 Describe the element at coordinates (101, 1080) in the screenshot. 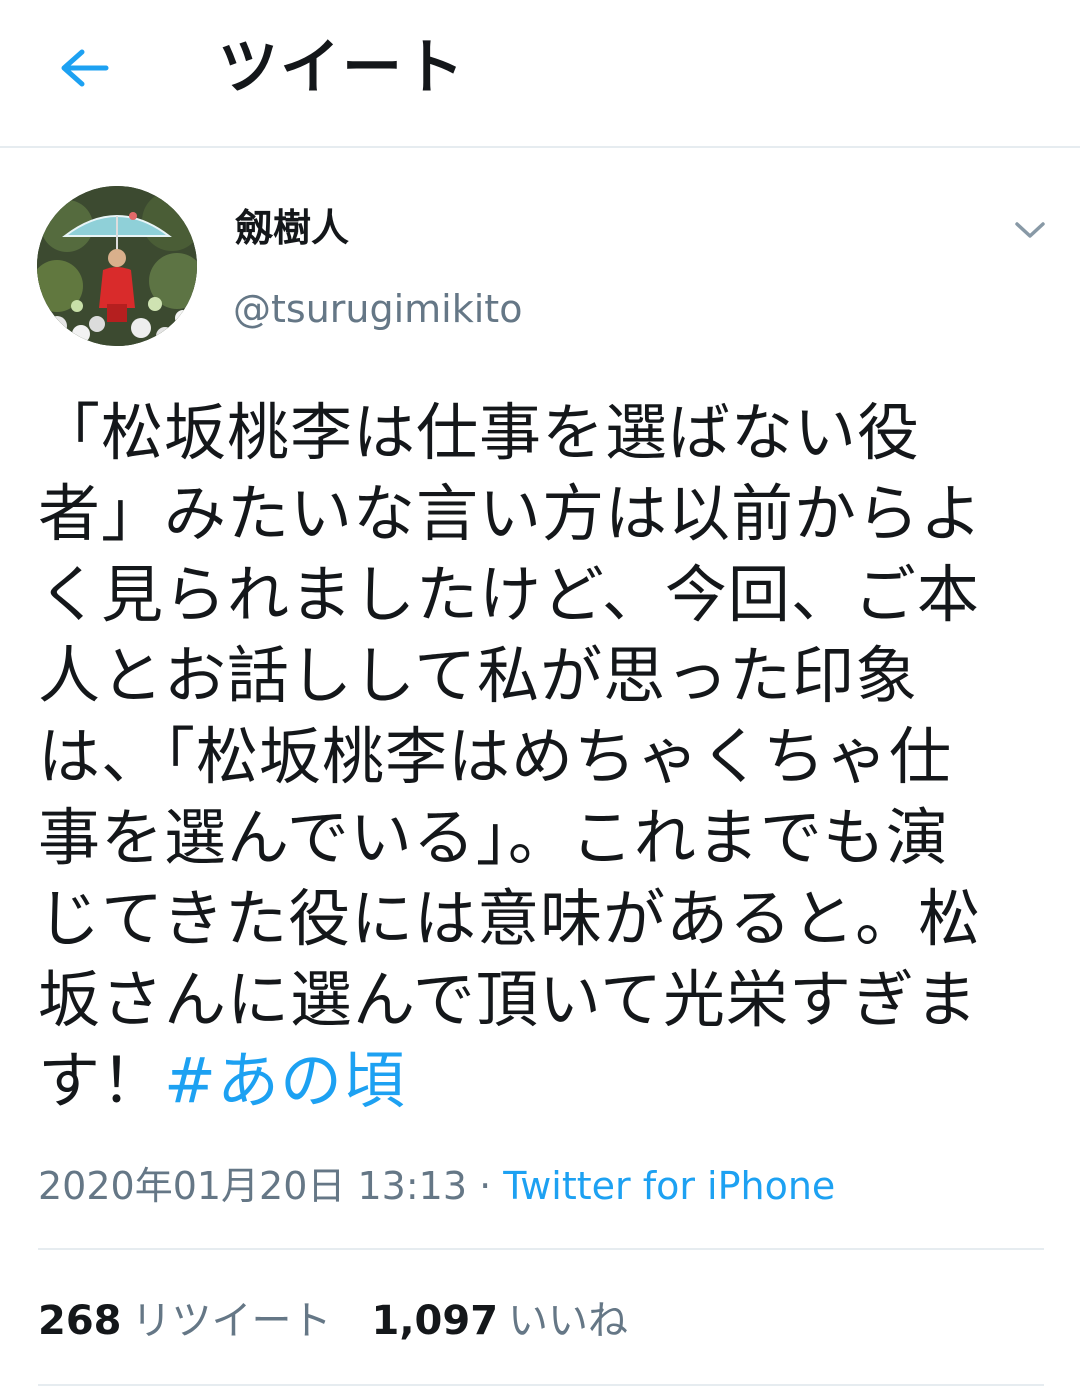

I see `tweet-text-line: す！` at that location.